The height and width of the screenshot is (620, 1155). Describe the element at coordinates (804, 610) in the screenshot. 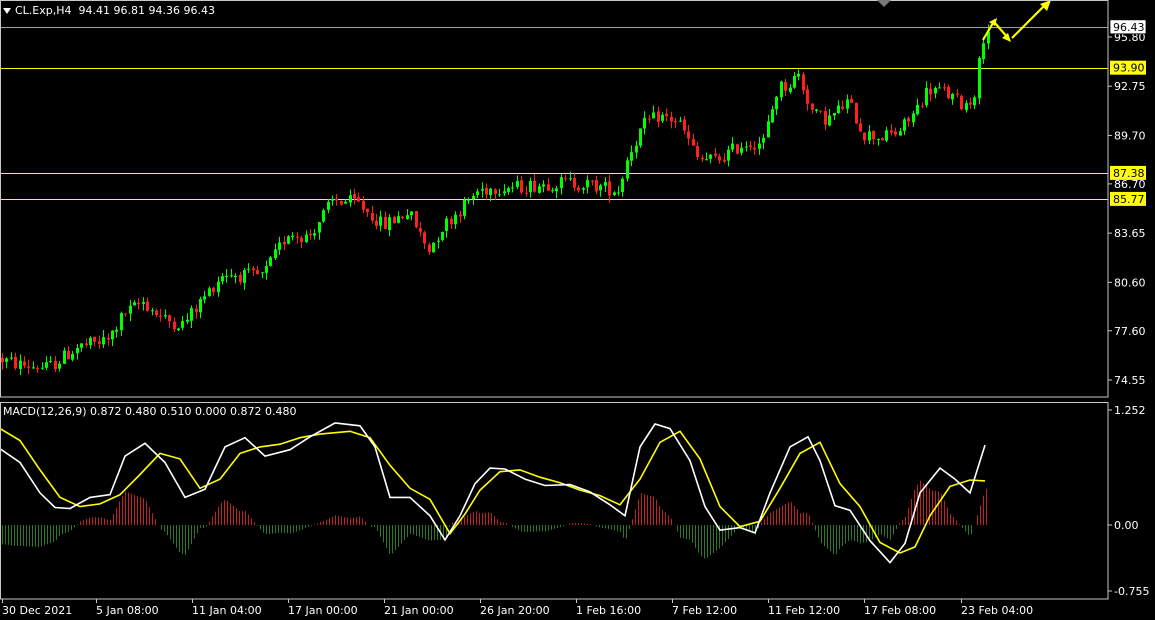

I see `time-tick-label: 11 Feb 12:00` at that location.